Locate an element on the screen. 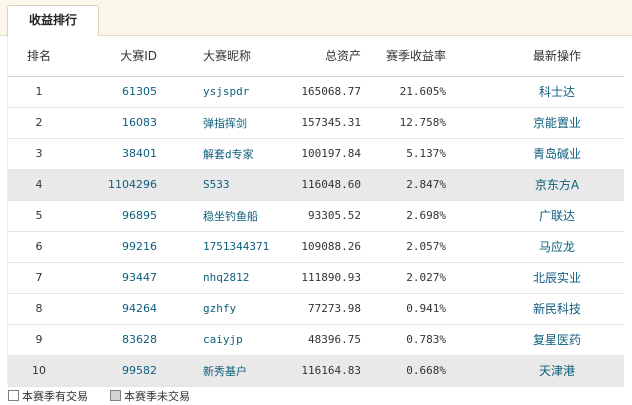 The height and width of the screenshot is (405, 632). rank-cell: 9 is located at coordinates (39, 340).